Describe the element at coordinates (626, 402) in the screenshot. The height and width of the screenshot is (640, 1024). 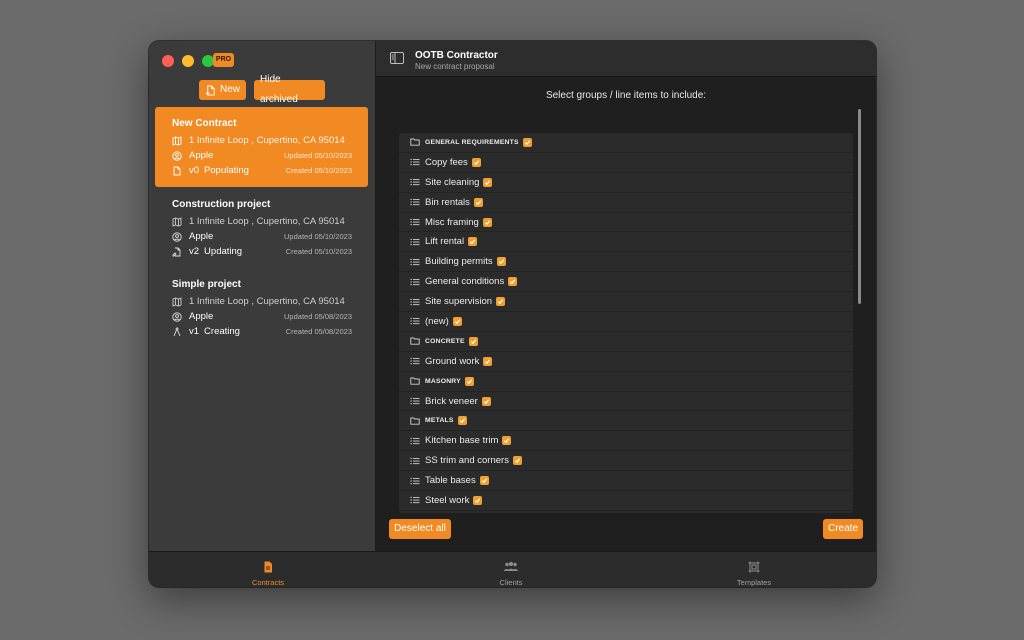
I see `line-item-row: Brick veneer` at that location.